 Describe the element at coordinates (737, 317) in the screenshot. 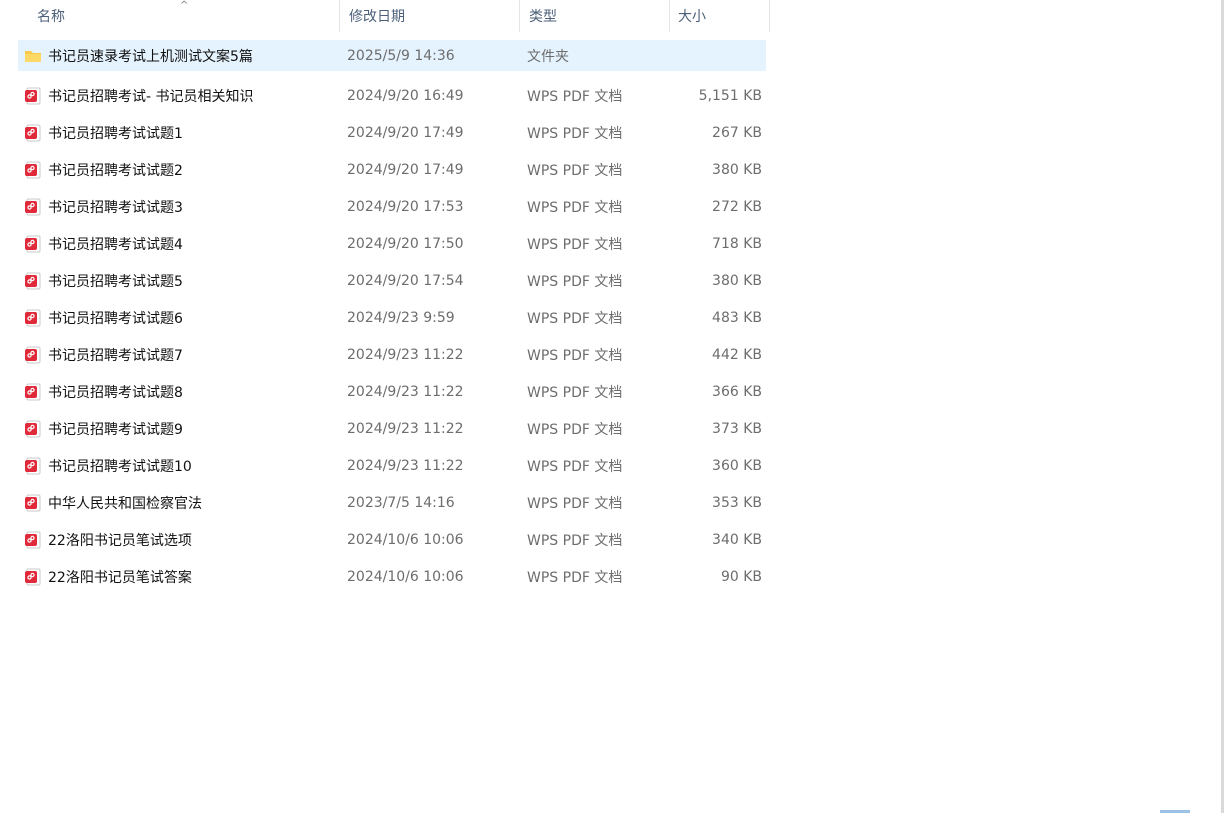

I see `file-size-cell: 483 KB` at that location.